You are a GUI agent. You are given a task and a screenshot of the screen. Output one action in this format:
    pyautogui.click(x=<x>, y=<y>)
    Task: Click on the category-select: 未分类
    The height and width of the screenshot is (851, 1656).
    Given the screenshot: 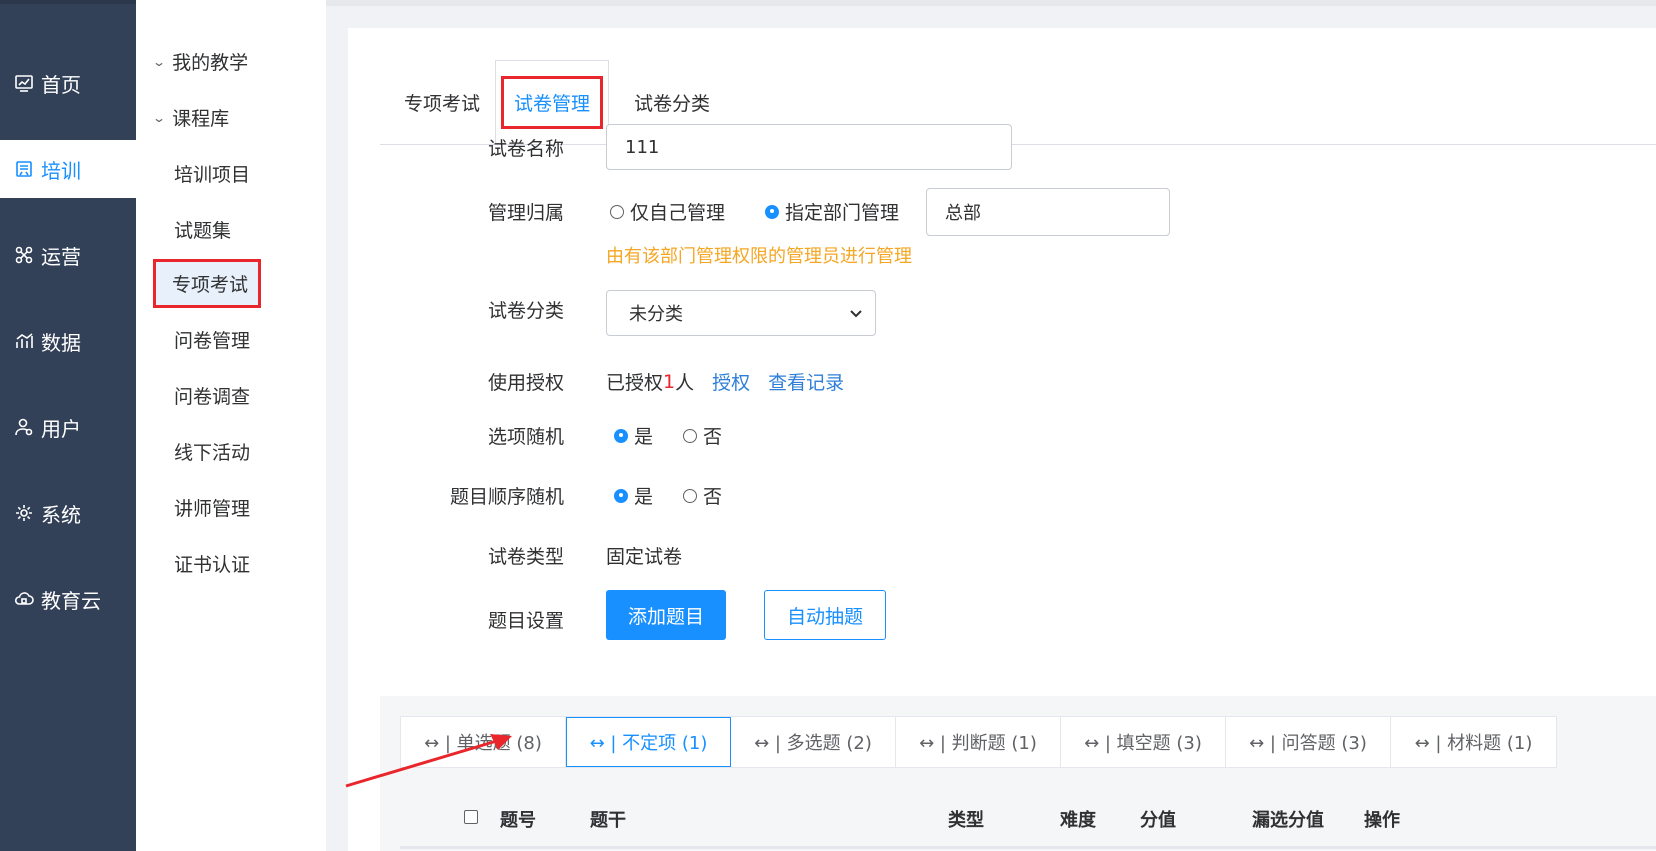 What is the action you would take?
    pyautogui.click(x=741, y=313)
    